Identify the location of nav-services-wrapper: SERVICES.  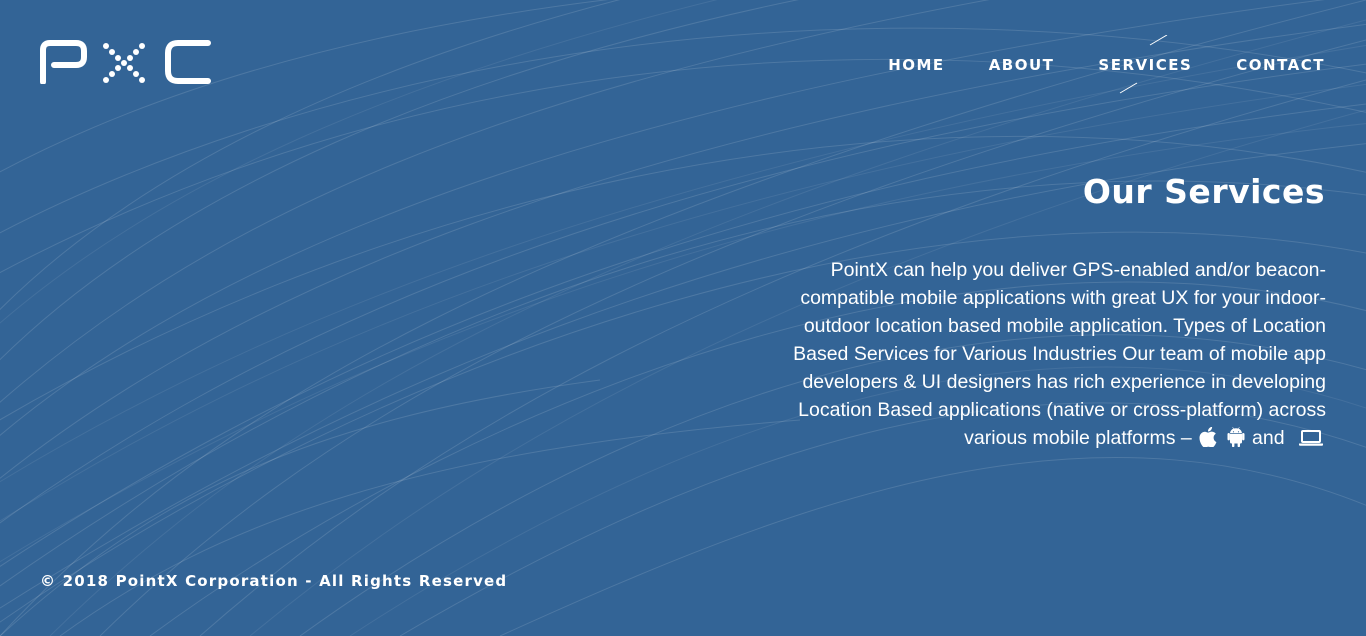
(1145, 64).